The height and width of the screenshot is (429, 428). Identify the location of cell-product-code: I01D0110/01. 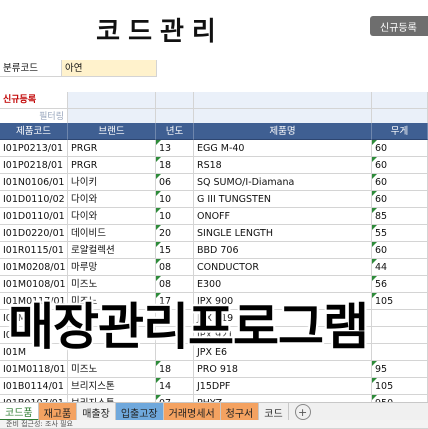
(34, 216).